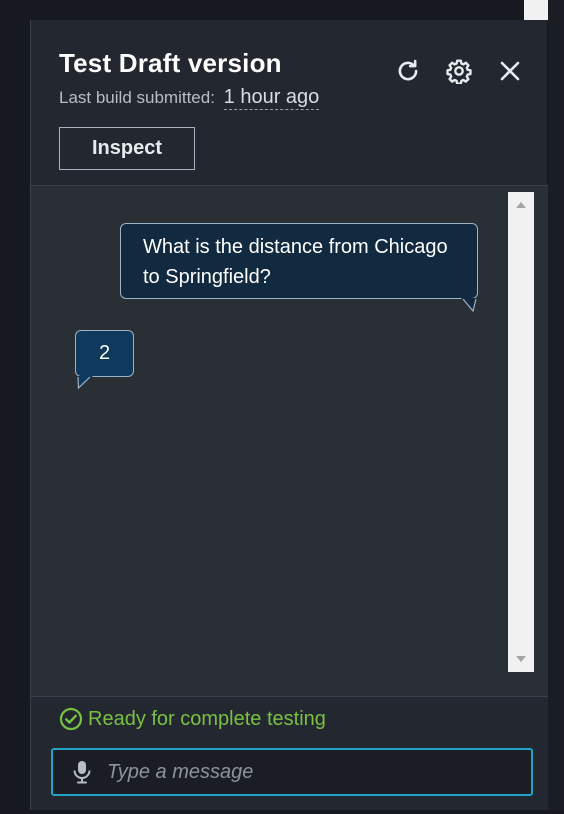  I want to click on message-input-box, so click(292, 772).